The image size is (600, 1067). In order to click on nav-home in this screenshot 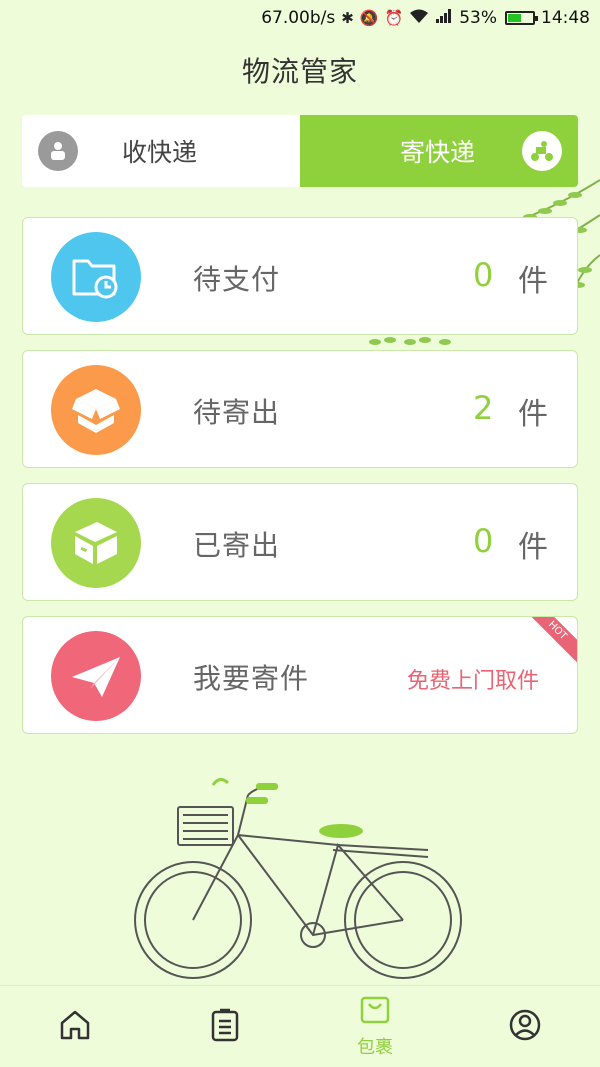, I will do `click(75, 1026)`.